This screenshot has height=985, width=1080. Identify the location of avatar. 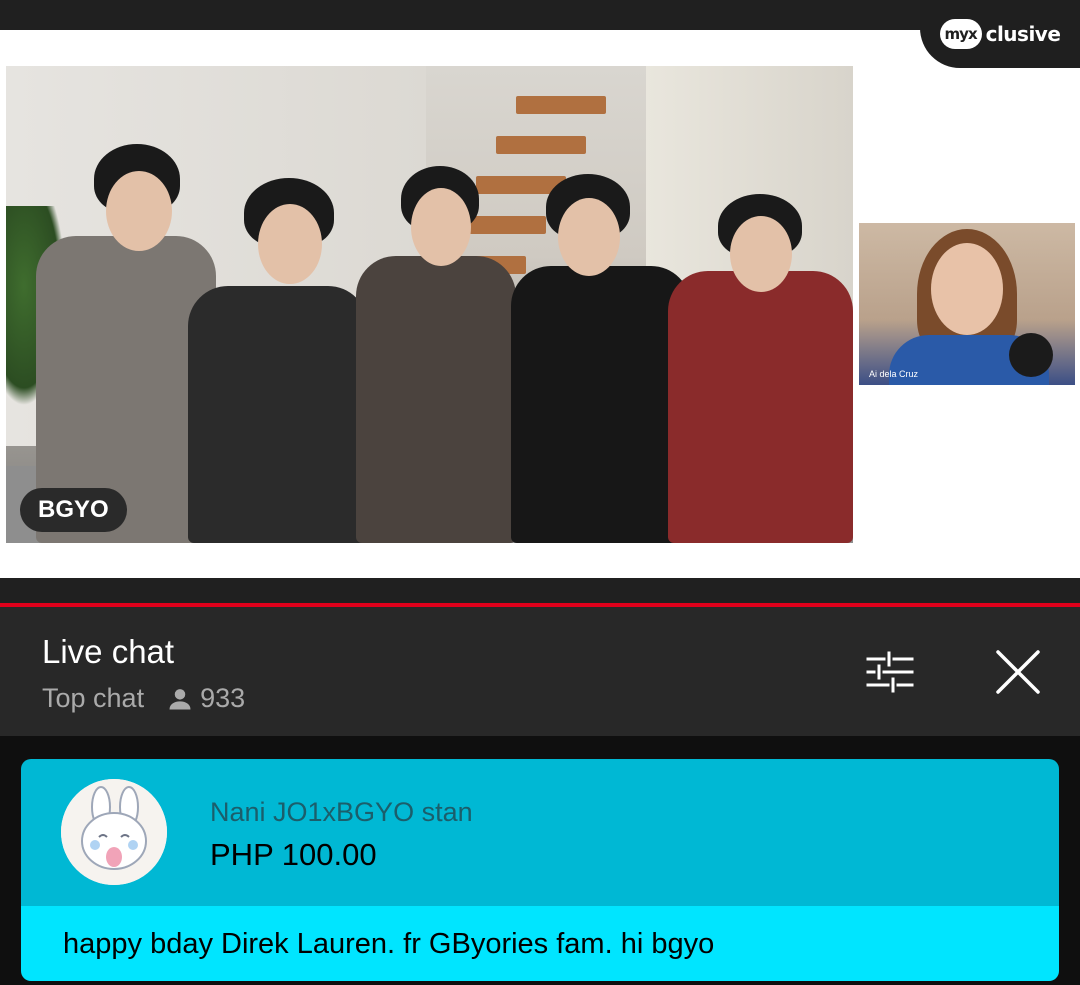
(114, 832).